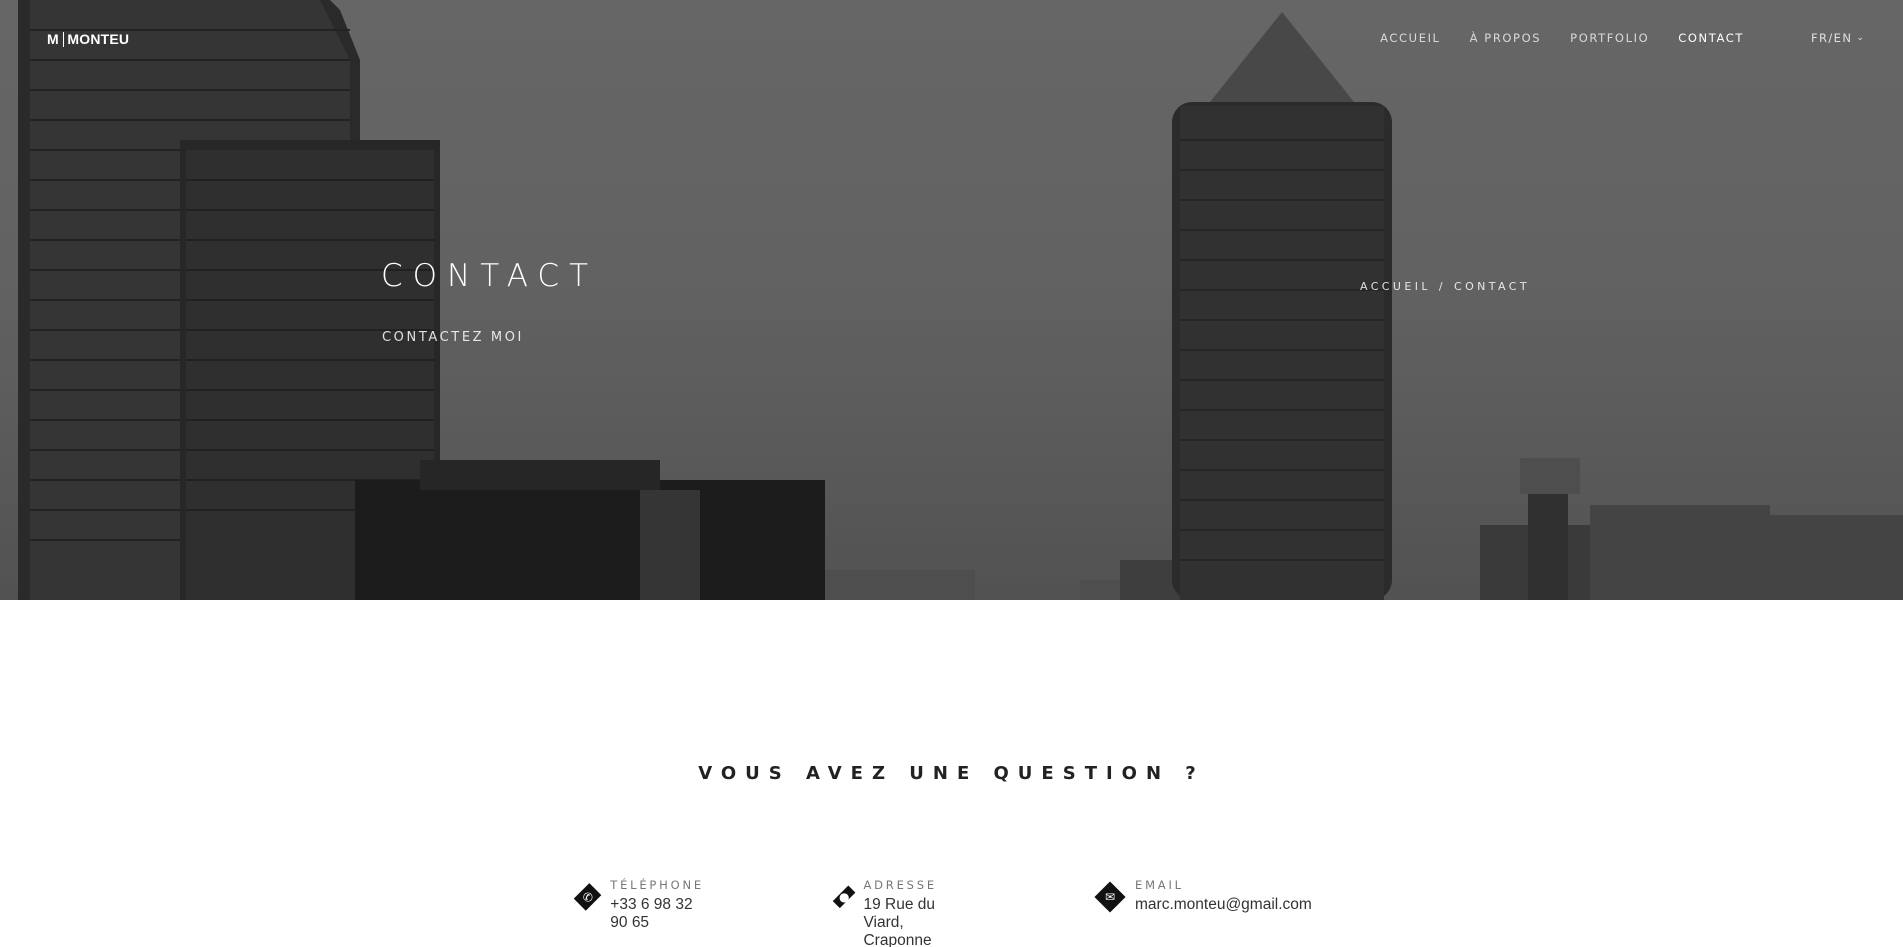 The width and height of the screenshot is (1903, 947). I want to click on phone-icon-badge: ✆, so click(587, 897).